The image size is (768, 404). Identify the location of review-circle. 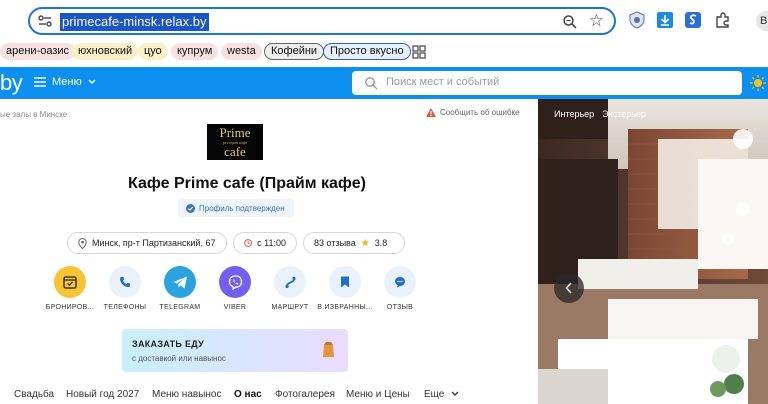
(400, 282).